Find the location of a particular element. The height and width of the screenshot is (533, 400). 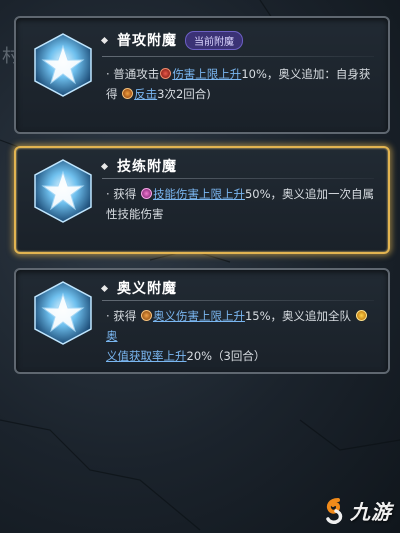

keyword-link: 奥义伤害上限上升 is located at coordinates (199, 316).